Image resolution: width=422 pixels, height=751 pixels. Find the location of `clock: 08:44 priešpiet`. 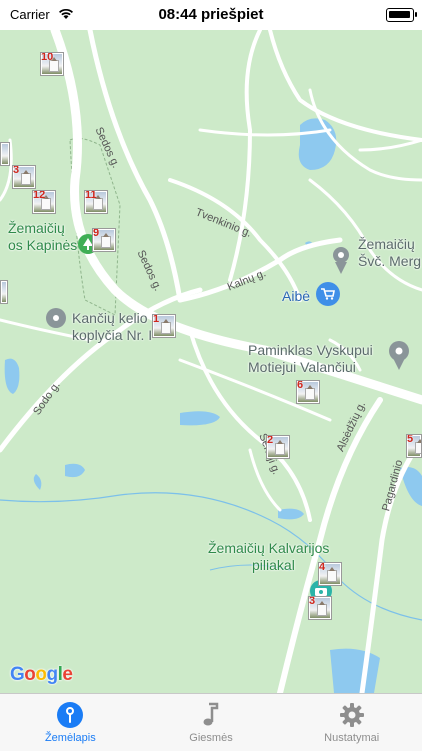

clock: 08:44 priešpiet is located at coordinates (211, 14).